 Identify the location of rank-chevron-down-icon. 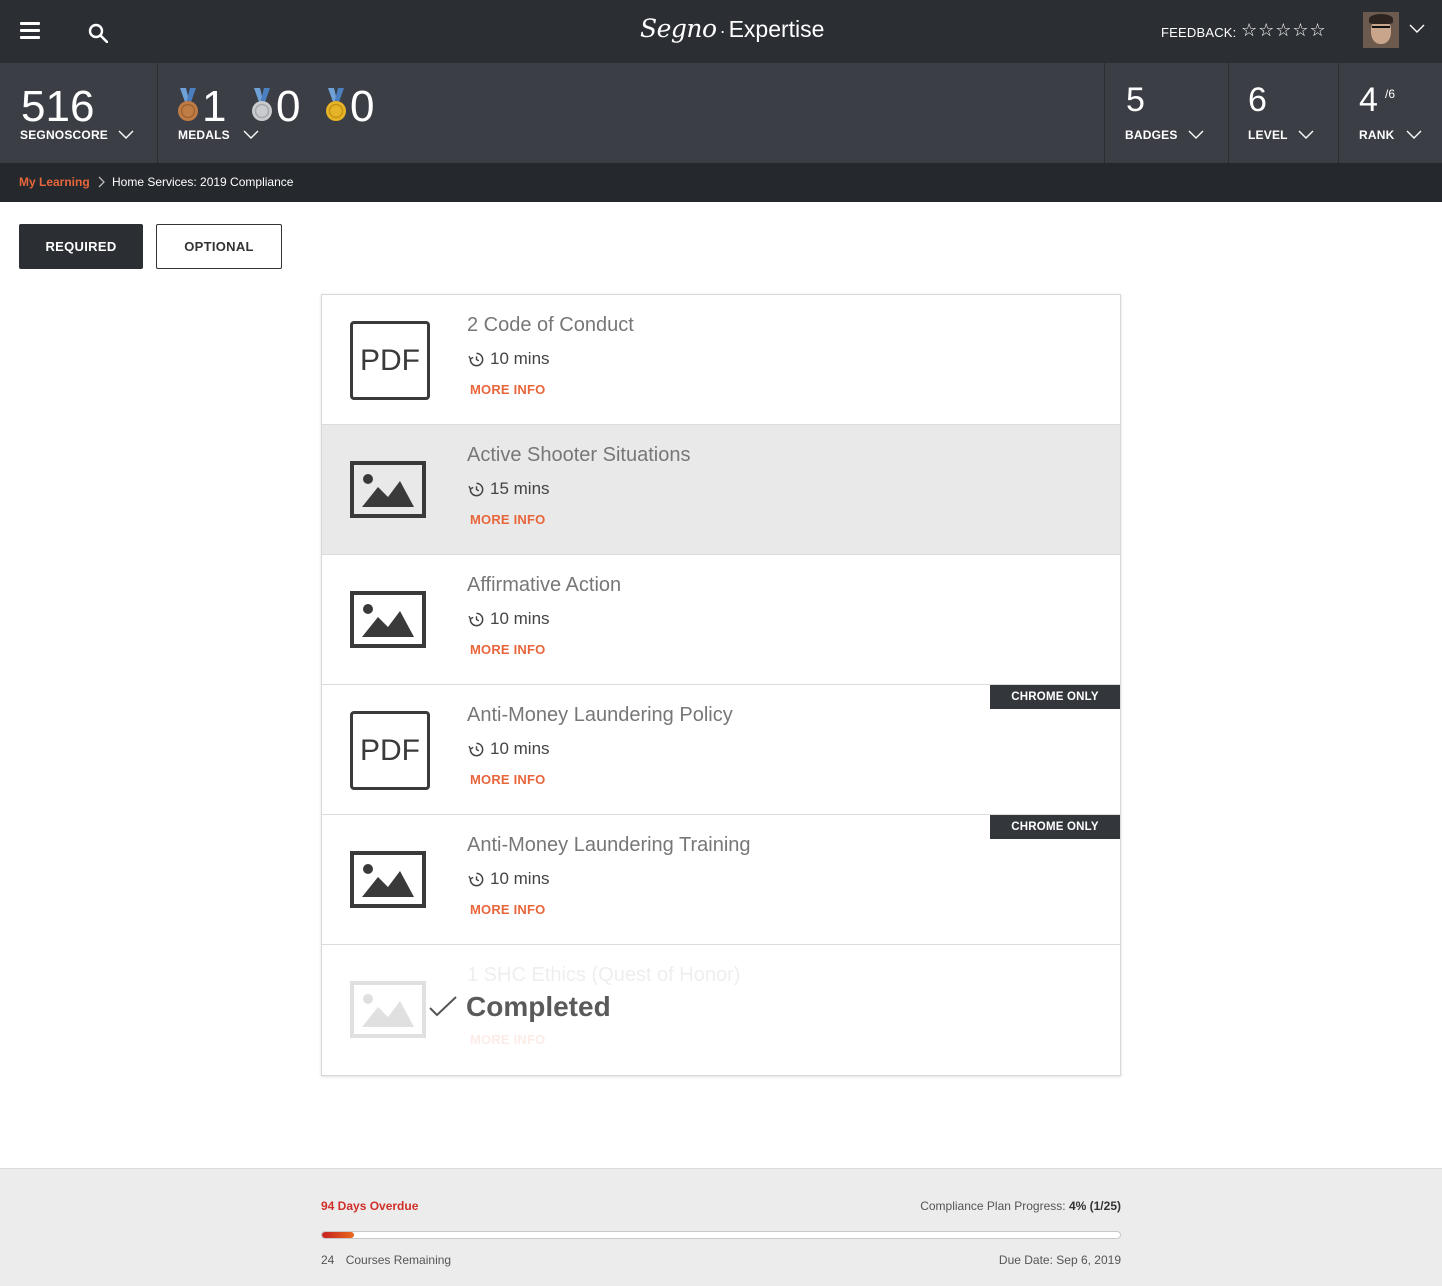
(1414, 135).